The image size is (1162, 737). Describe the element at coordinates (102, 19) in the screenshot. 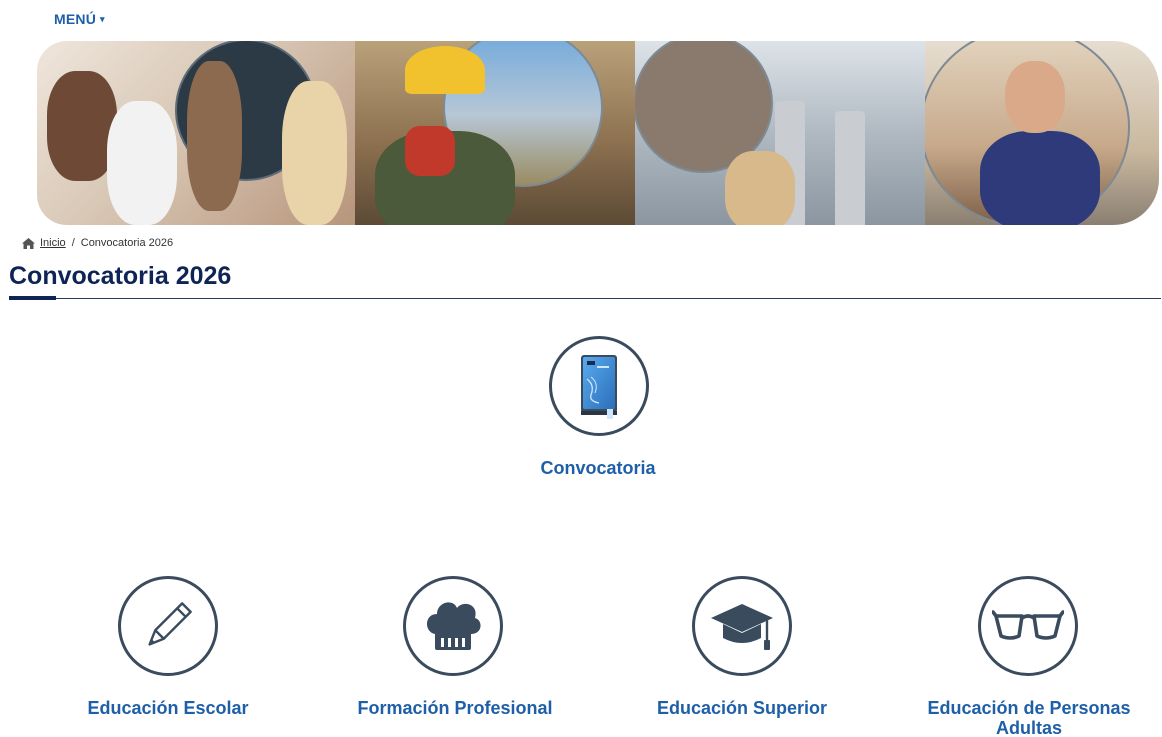

I see `caret-down-icon: ▾` at that location.